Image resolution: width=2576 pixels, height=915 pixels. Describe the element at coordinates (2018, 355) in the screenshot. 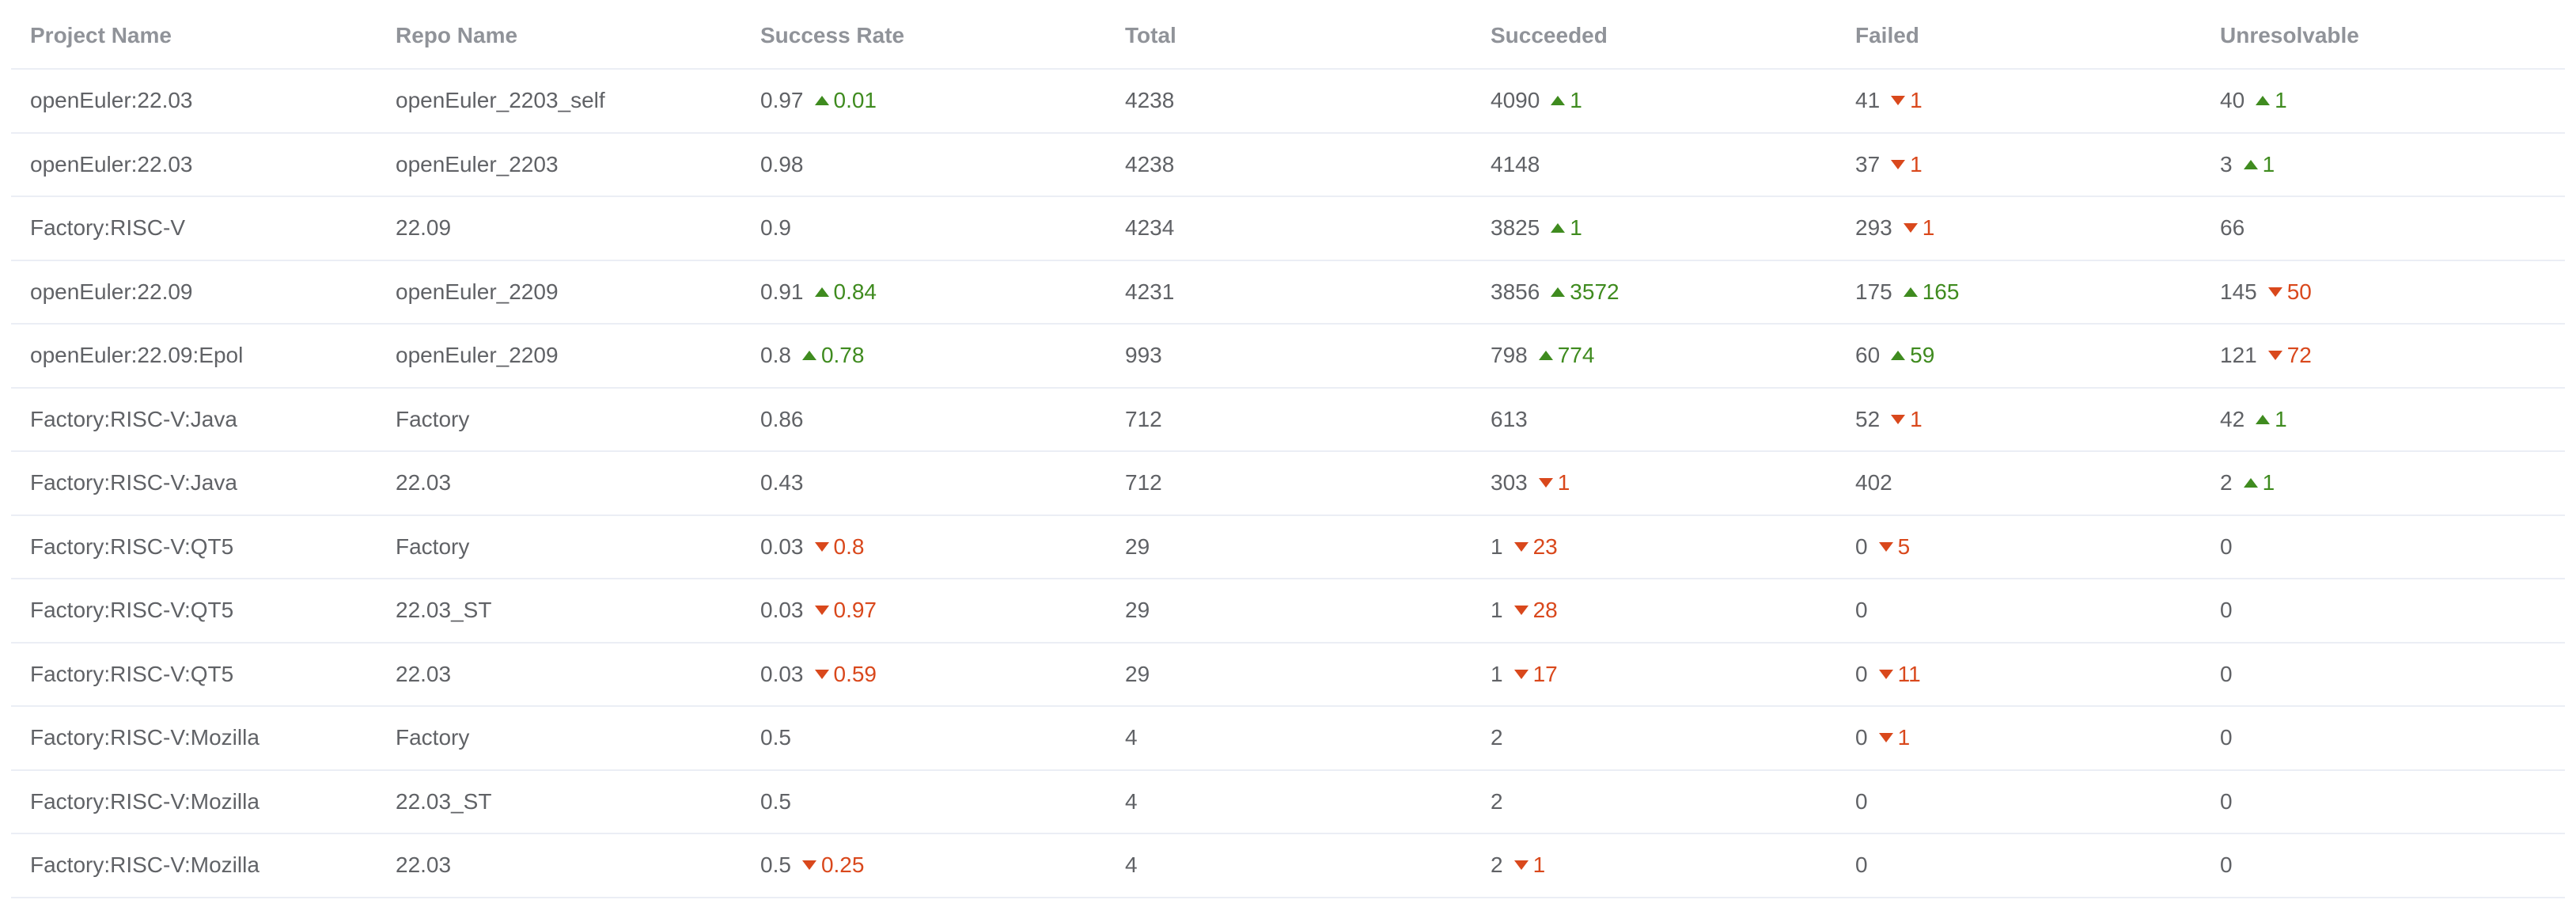

I see `failed-cell: 60 59` at that location.